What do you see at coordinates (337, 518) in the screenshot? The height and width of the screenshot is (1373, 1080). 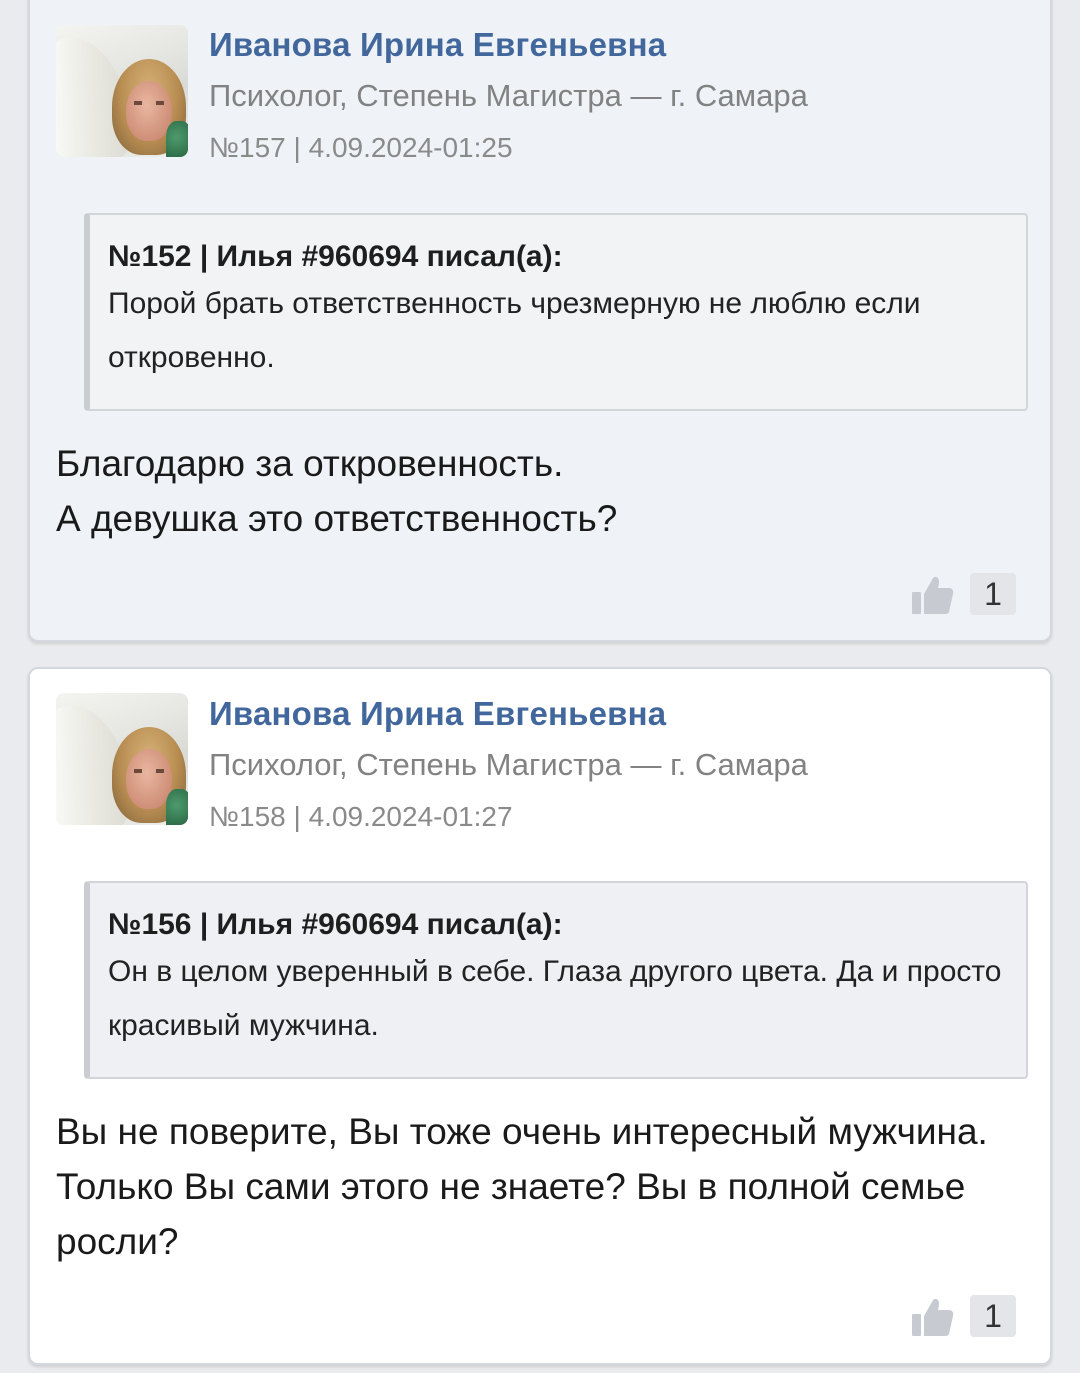 I see `comment-text-line: А девушка это ответственность?` at bounding box center [337, 518].